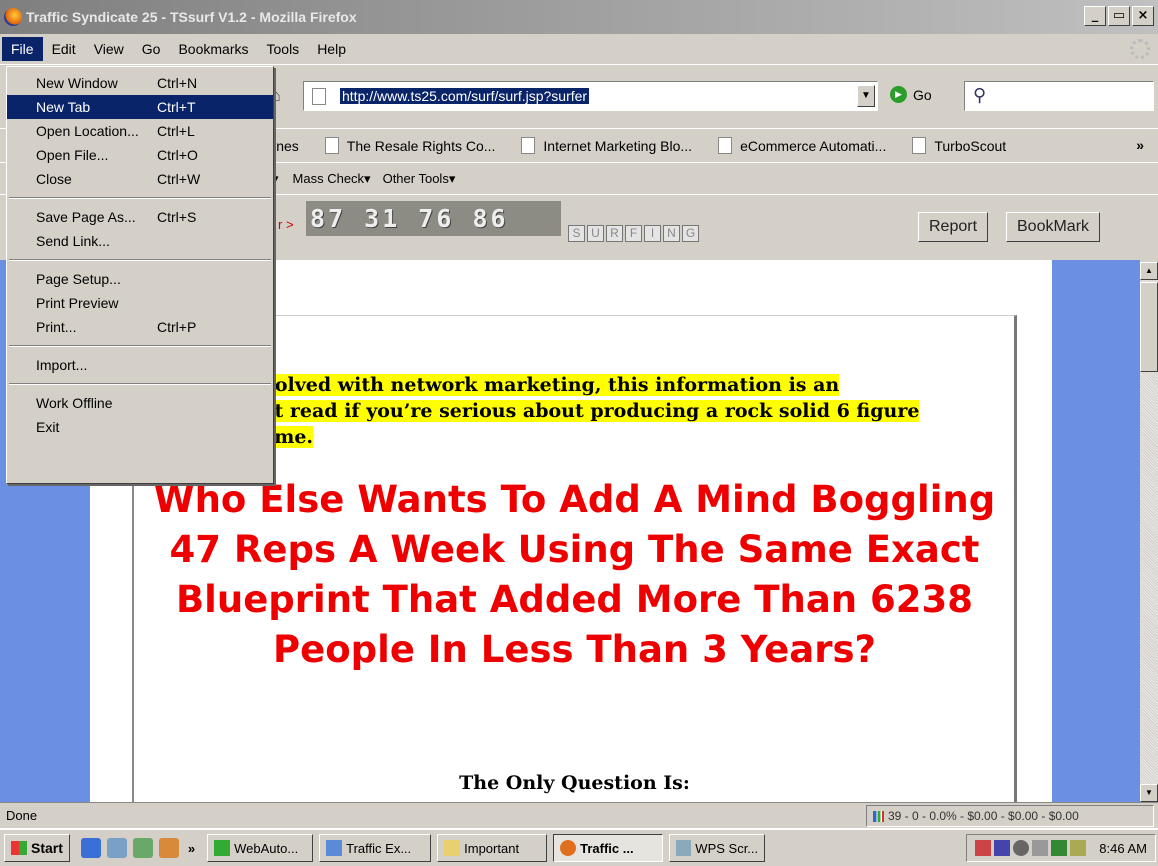 The image size is (1158, 866). I want to click on maximize-button: ▭, so click(1119, 16).